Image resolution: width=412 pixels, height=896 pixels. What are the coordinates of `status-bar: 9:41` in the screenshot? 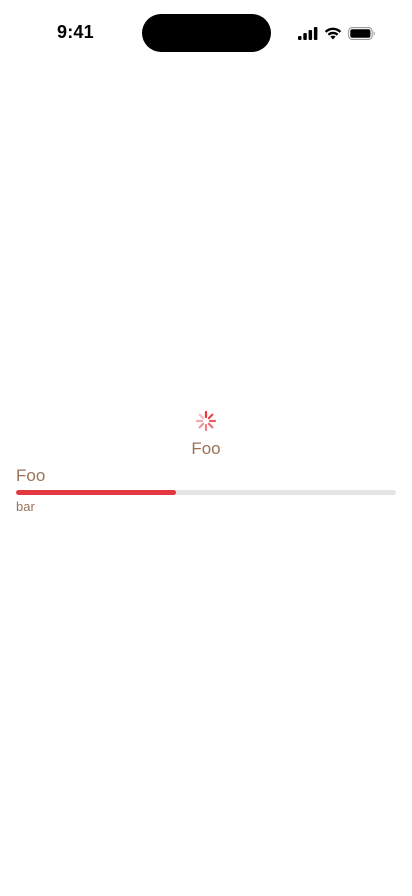 It's located at (206, 33).